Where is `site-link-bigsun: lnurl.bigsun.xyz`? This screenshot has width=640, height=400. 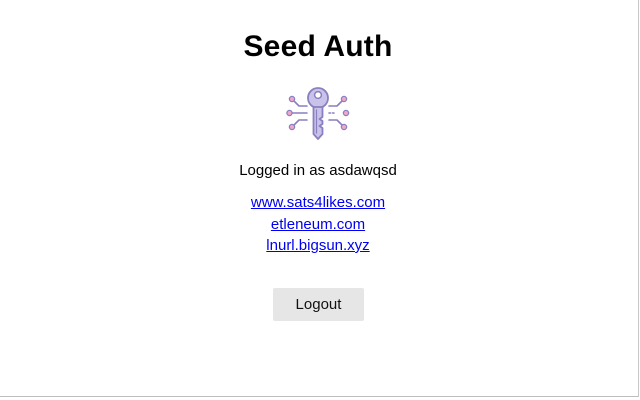
site-link-bigsun: lnurl.bigsun.xyz is located at coordinates (318, 246).